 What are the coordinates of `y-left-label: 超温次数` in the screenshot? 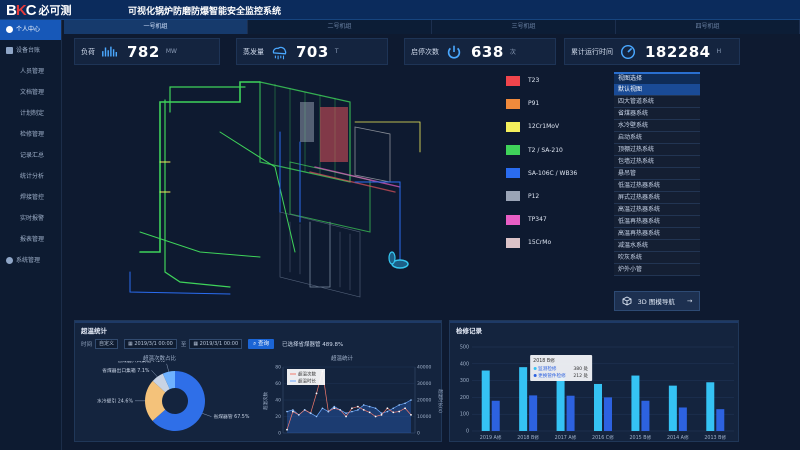 It's located at (265, 401).